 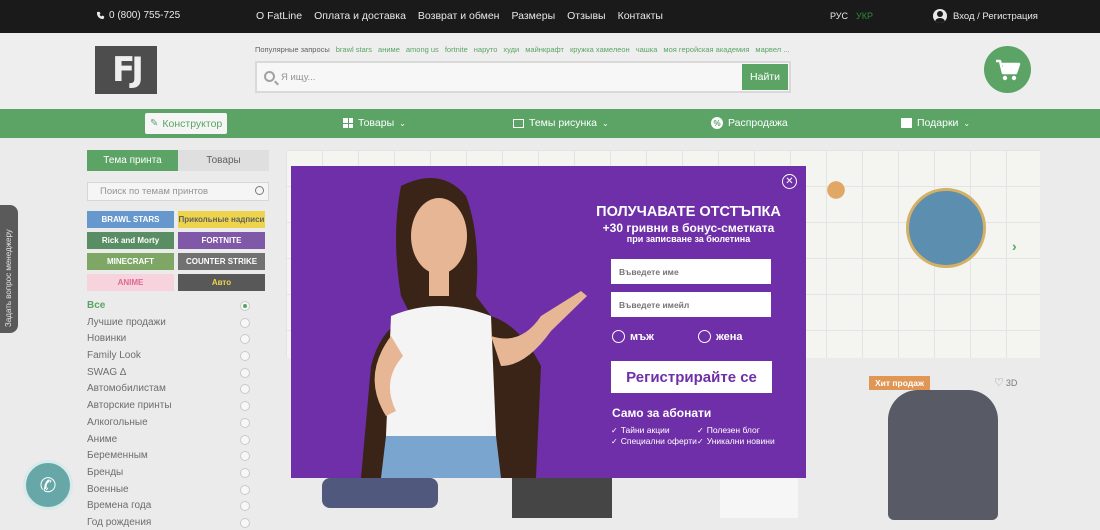 I want to click on gender-male: мъж, so click(x=633, y=336).